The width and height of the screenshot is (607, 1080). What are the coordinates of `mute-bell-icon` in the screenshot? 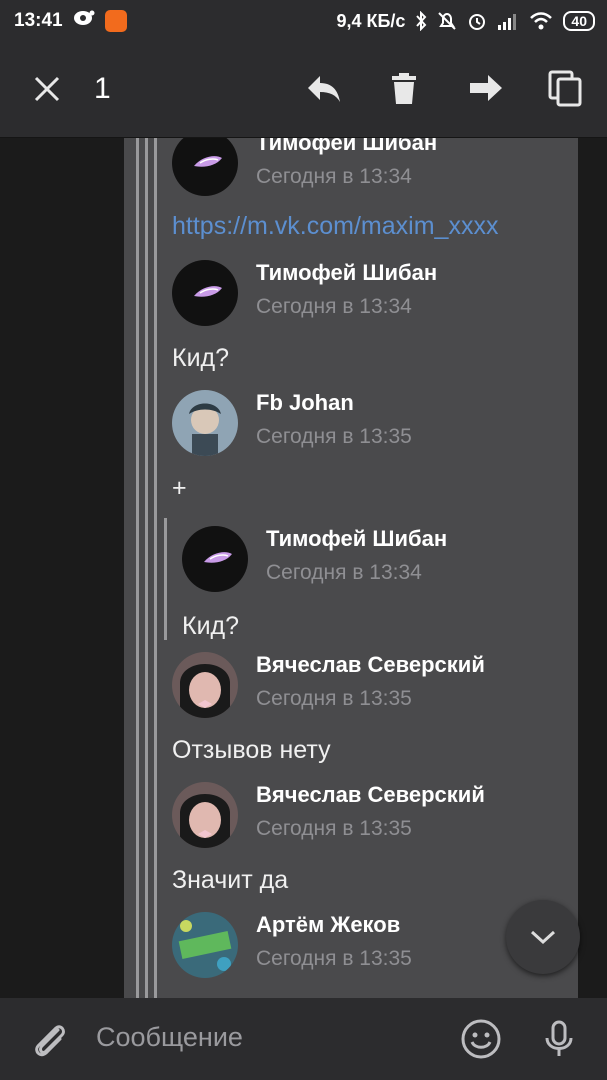 It's located at (447, 21).